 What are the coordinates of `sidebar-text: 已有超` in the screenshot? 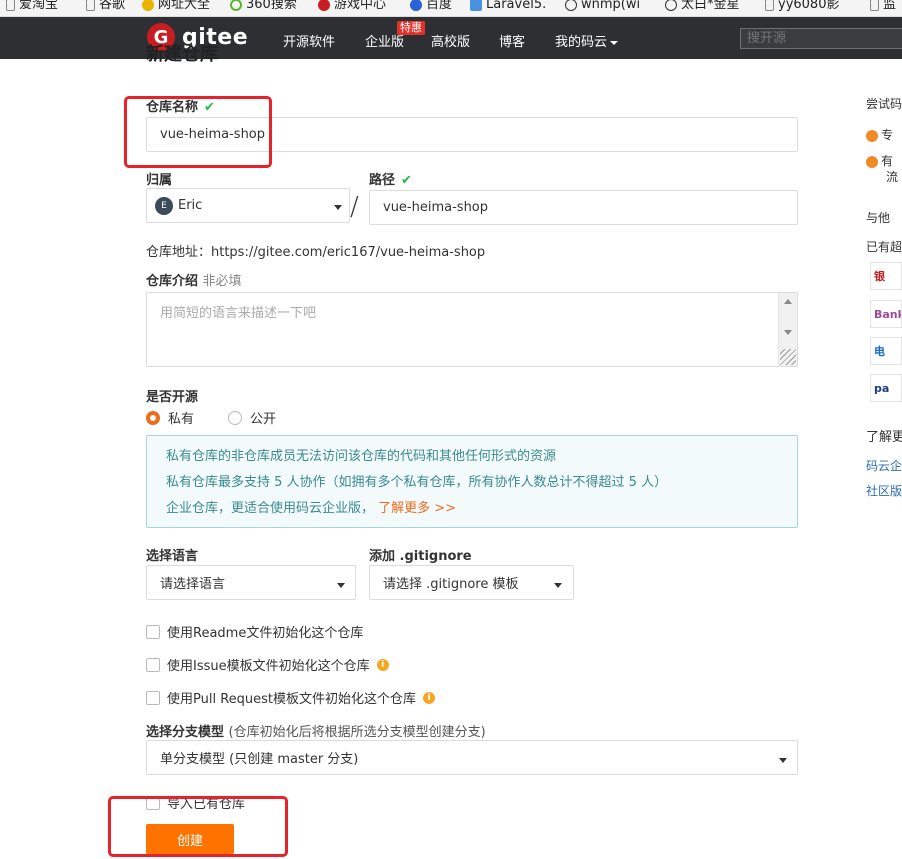 It's located at (884, 247).